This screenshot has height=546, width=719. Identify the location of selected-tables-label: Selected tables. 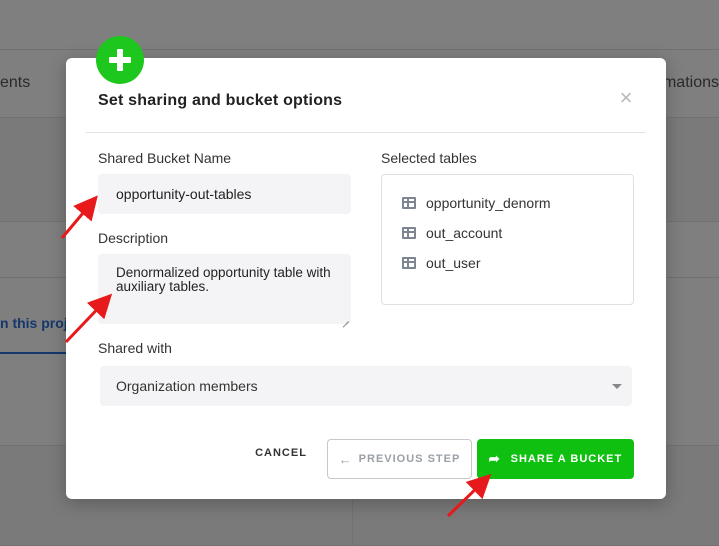
(429, 158).